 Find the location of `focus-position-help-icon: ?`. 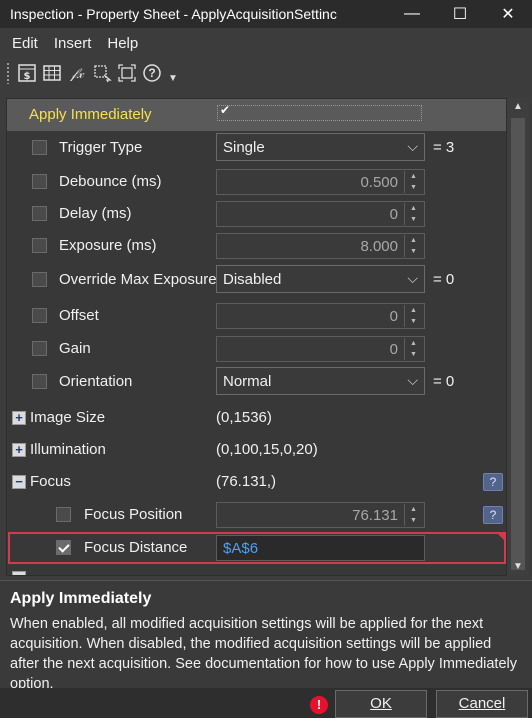

focus-position-help-icon: ? is located at coordinates (493, 515).